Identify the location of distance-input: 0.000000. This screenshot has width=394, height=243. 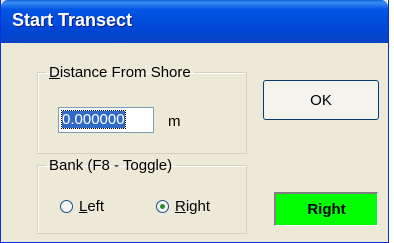
(106, 120).